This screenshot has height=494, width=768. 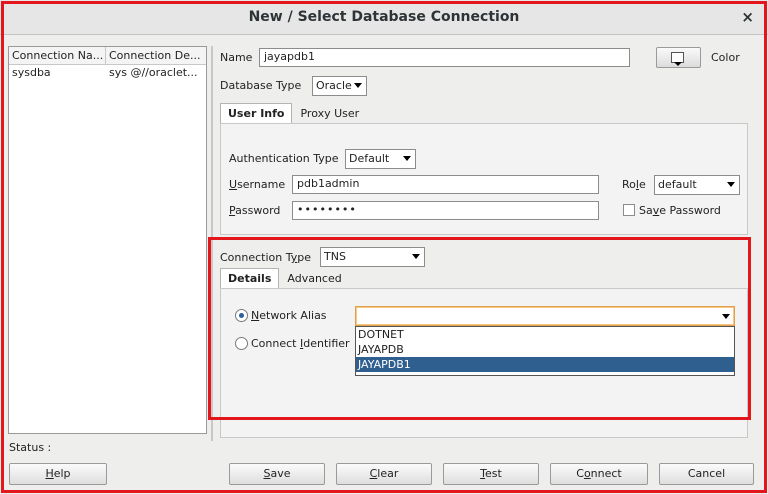 What do you see at coordinates (634, 184) in the screenshot?
I see `role-label: Role` at bounding box center [634, 184].